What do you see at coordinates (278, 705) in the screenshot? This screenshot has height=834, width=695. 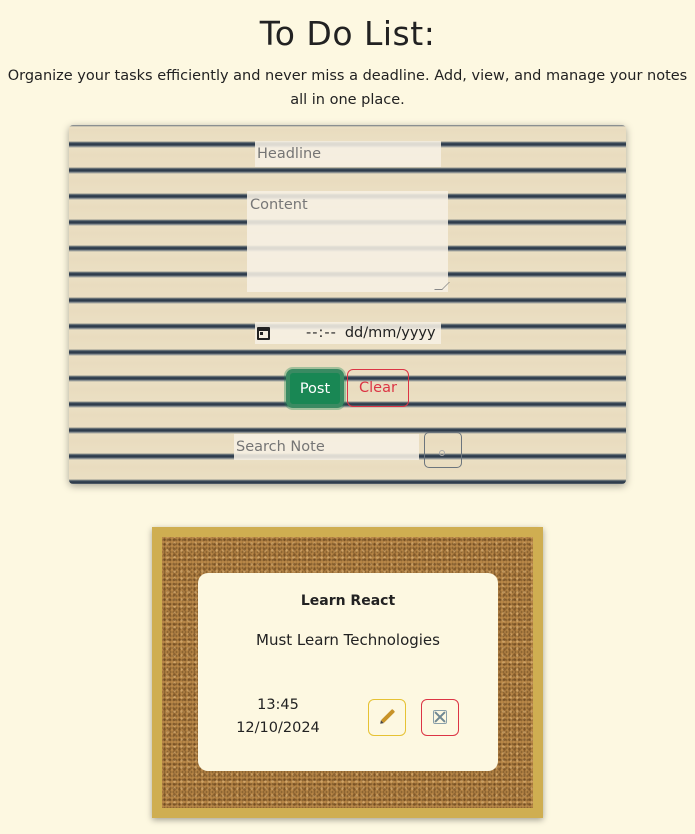 I see `note-time: 13:45` at bounding box center [278, 705].